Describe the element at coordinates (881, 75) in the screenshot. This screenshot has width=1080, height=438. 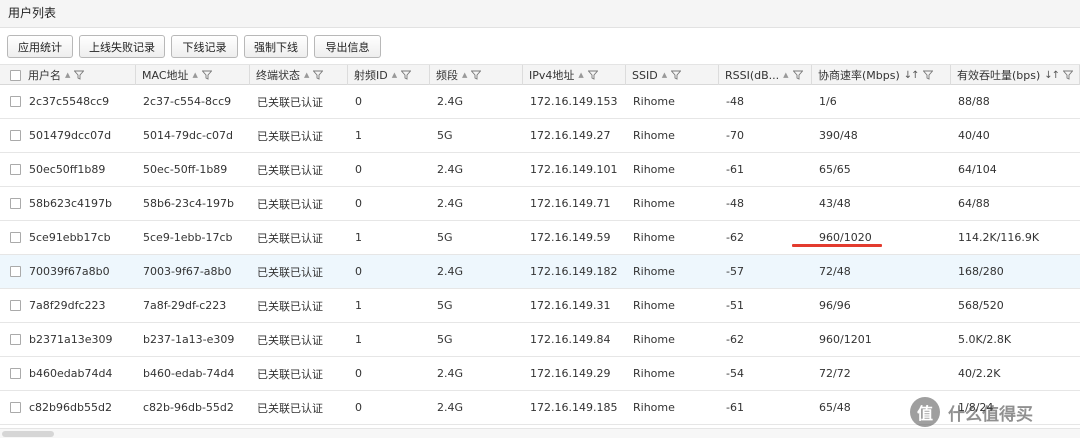
I see `column-header-rate: 协商速率(Mbps) ↓↑` at that location.